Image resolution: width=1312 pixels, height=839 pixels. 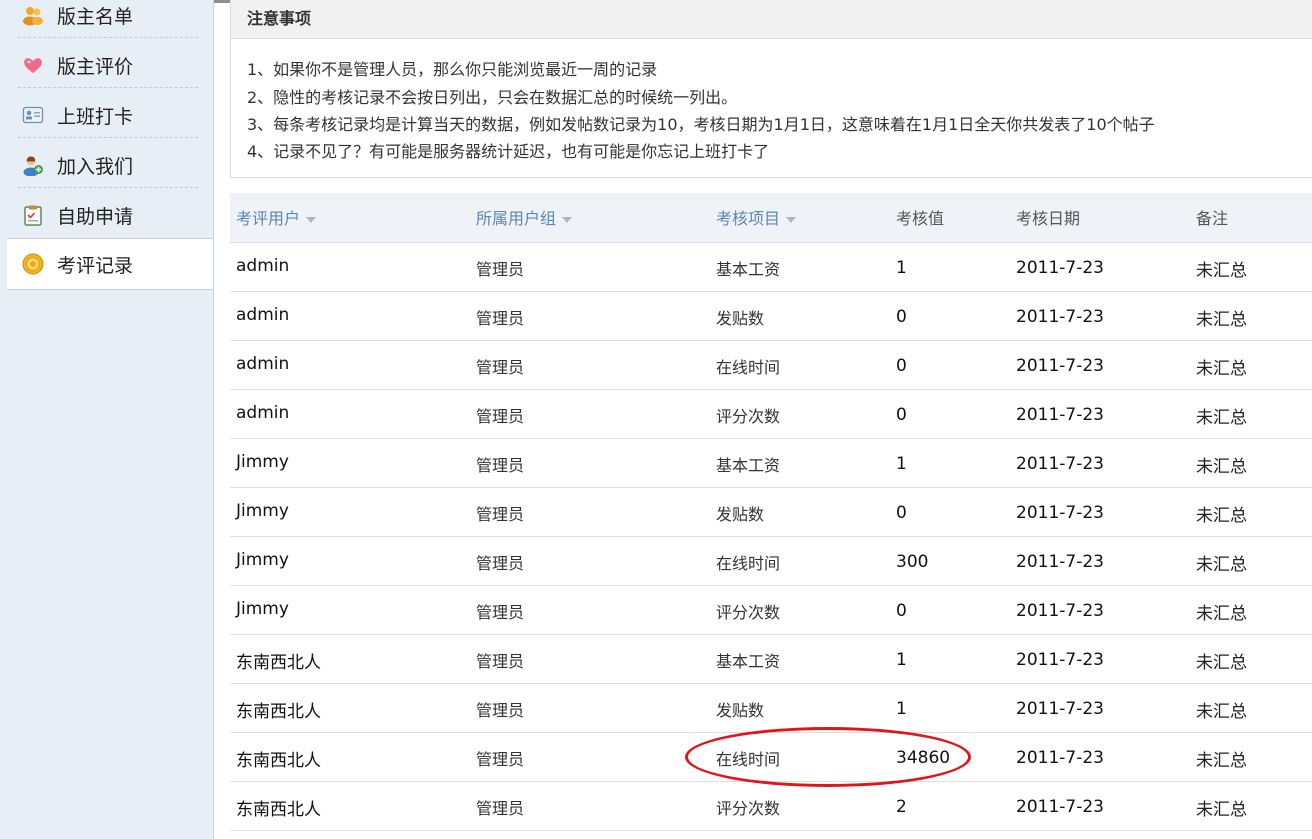 What do you see at coordinates (771, 708) in the screenshot?
I see `table-row: 东南西北人 管理员 发贴数 1 2011-7-23 未汇总` at bounding box center [771, 708].